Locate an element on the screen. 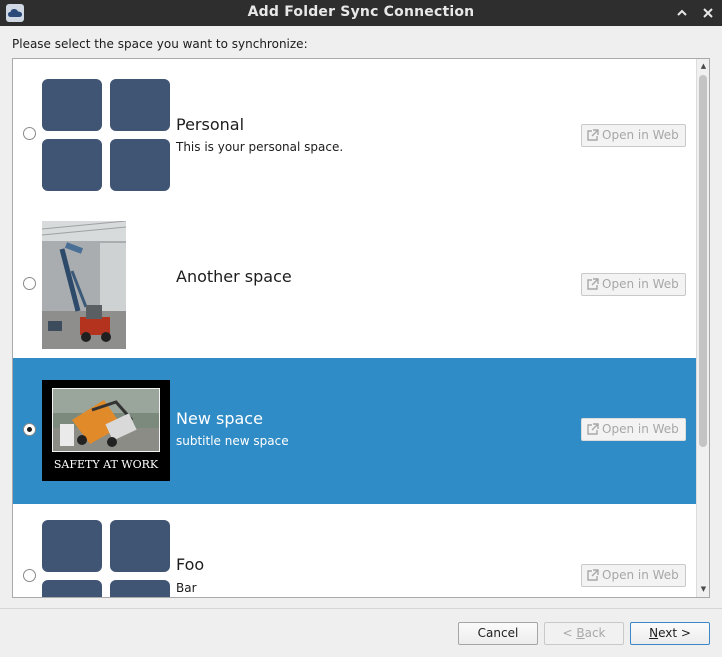 The width and height of the screenshot is (722, 657). space-radio-another-space is located at coordinates (29, 283).